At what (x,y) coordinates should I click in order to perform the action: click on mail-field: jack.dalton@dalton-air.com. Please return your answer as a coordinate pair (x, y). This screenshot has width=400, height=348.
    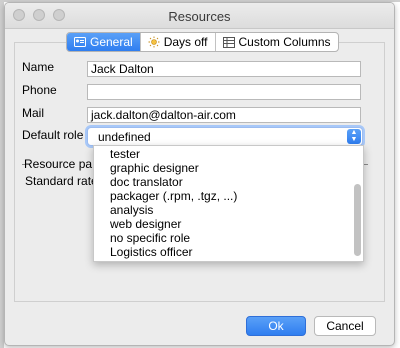
    Looking at the image, I should click on (224, 115).